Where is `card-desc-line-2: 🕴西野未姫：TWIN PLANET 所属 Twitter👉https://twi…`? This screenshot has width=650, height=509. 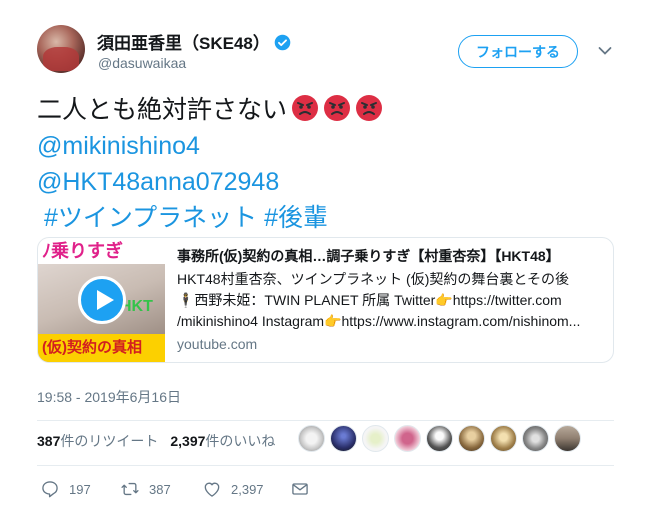 card-desc-line-2: 🕴西野未姫：TWIN PLANET 所属 Twitter👉https://twi… is located at coordinates (369, 300).